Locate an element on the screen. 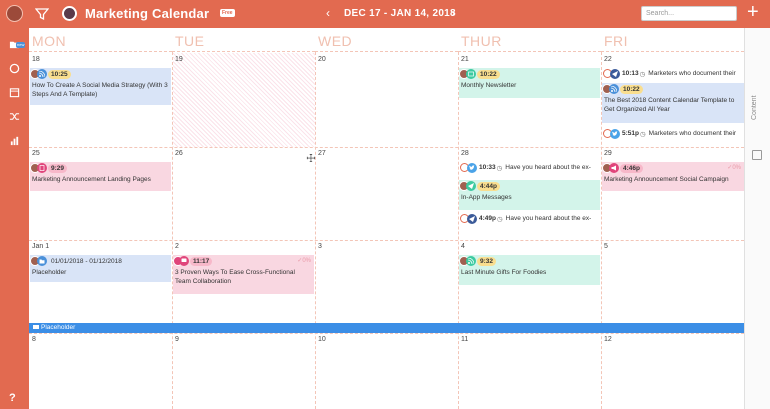  content-panel: Content is located at coordinates (757, 218).